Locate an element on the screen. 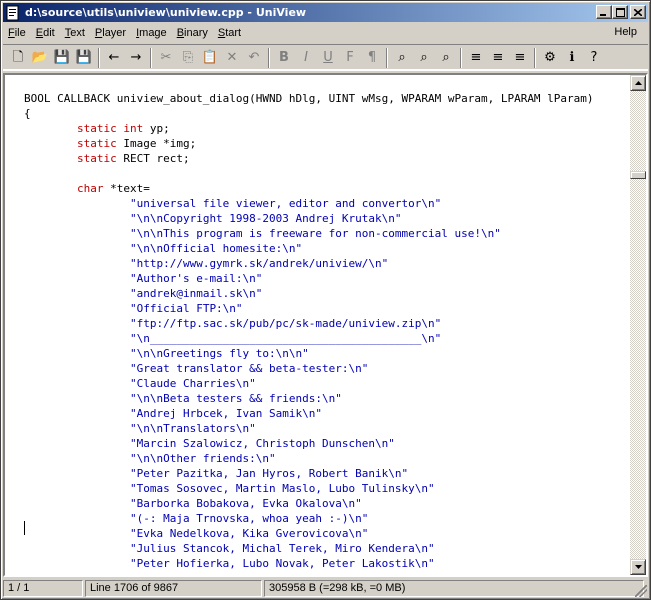 The width and height of the screenshot is (651, 600). paste-icon: 📋 is located at coordinates (210, 57).